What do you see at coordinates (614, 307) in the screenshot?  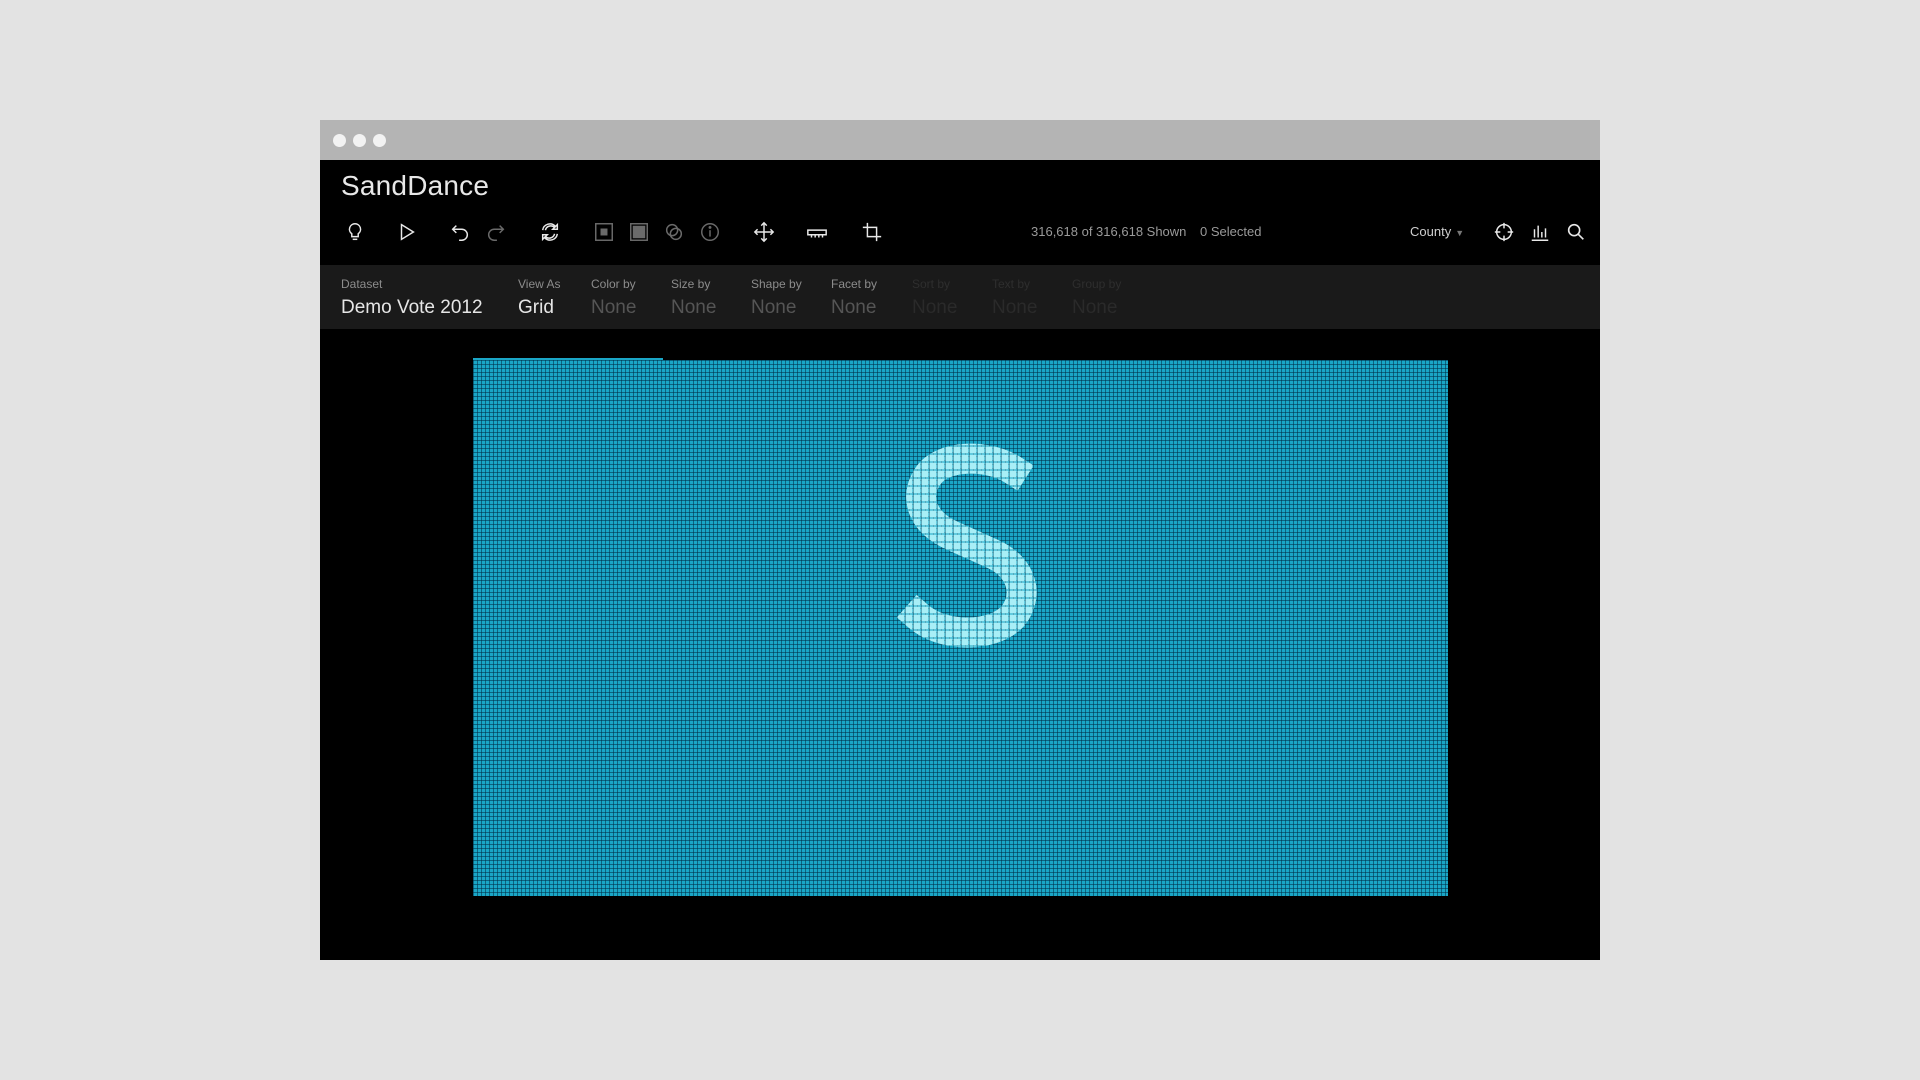 I see `color-by-value: None` at bounding box center [614, 307].